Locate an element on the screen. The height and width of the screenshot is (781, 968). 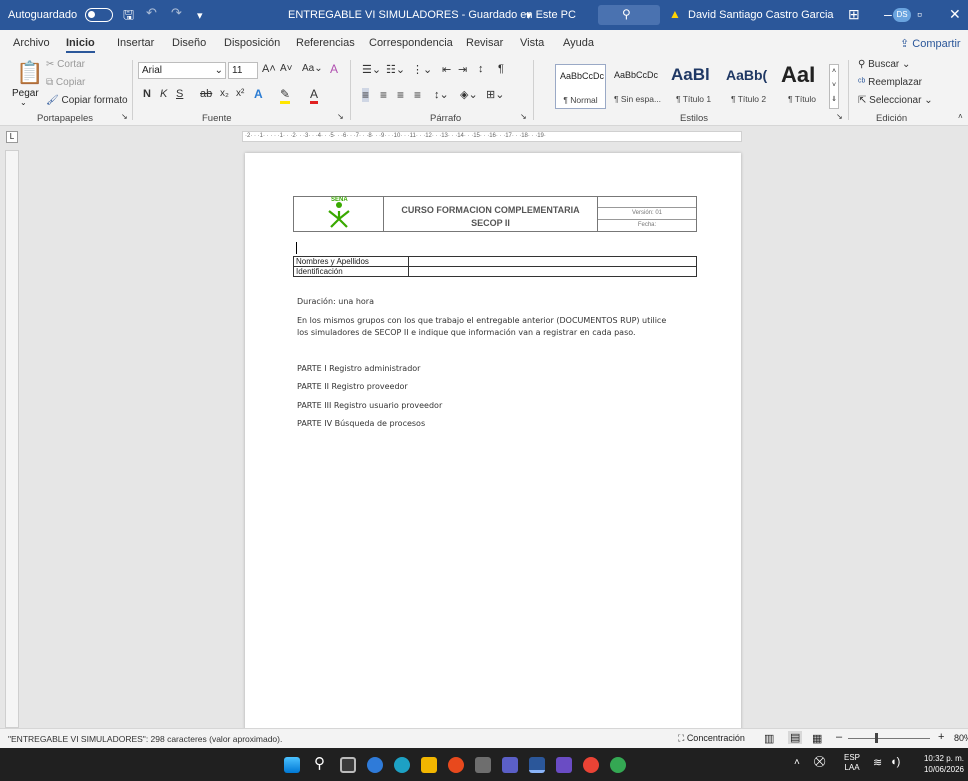
word-icon is located at coordinates (537, 765).